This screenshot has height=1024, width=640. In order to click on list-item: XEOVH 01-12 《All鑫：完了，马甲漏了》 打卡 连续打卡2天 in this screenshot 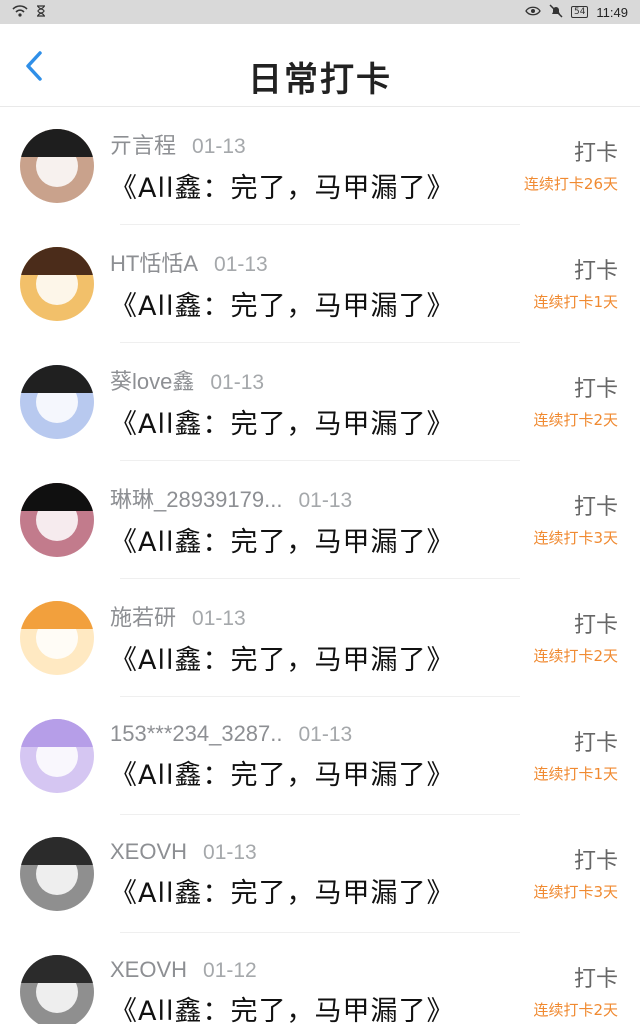, I will do `click(320, 978)`.